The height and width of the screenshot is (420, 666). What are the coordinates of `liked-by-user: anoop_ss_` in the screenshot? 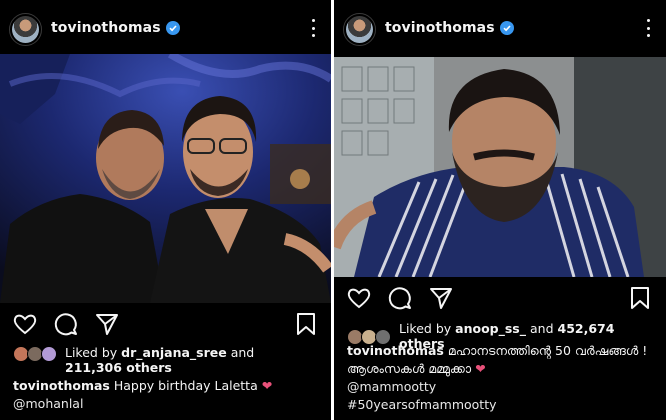 It's located at (490, 328).